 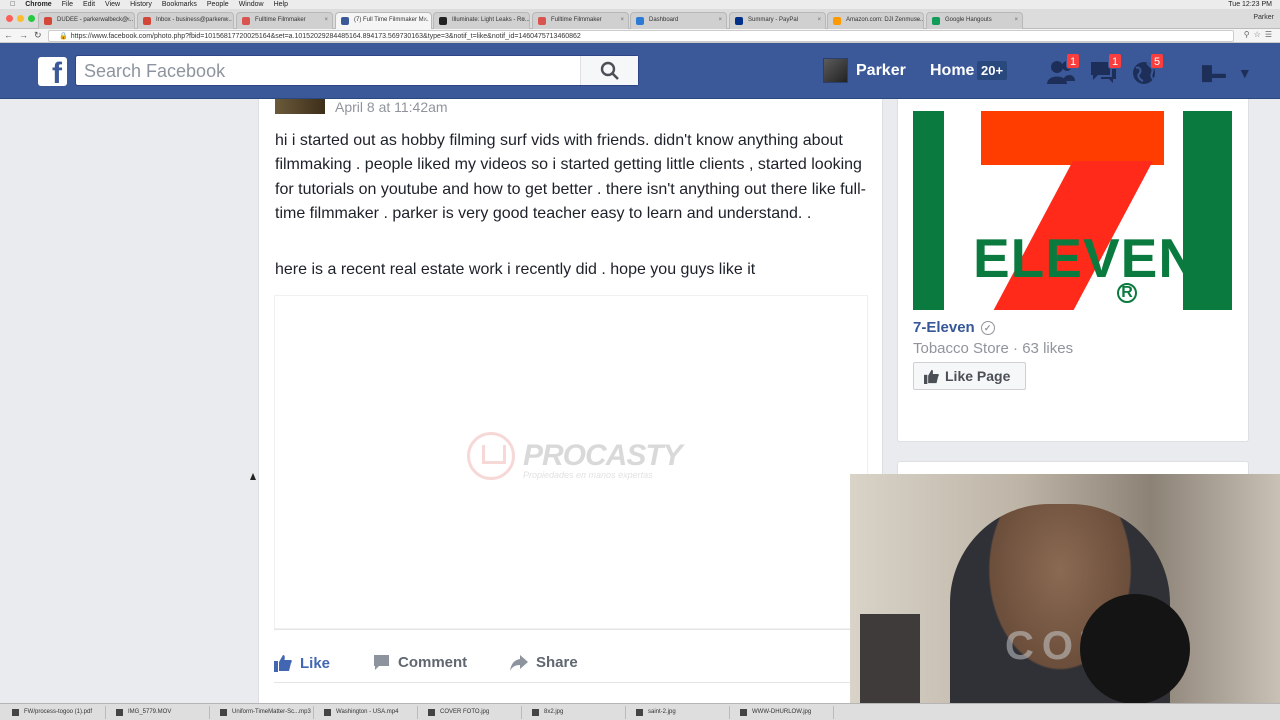 What do you see at coordinates (89, 4) in the screenshot?
I see `menu-edit: Edit` at bounding box center [89, 4].